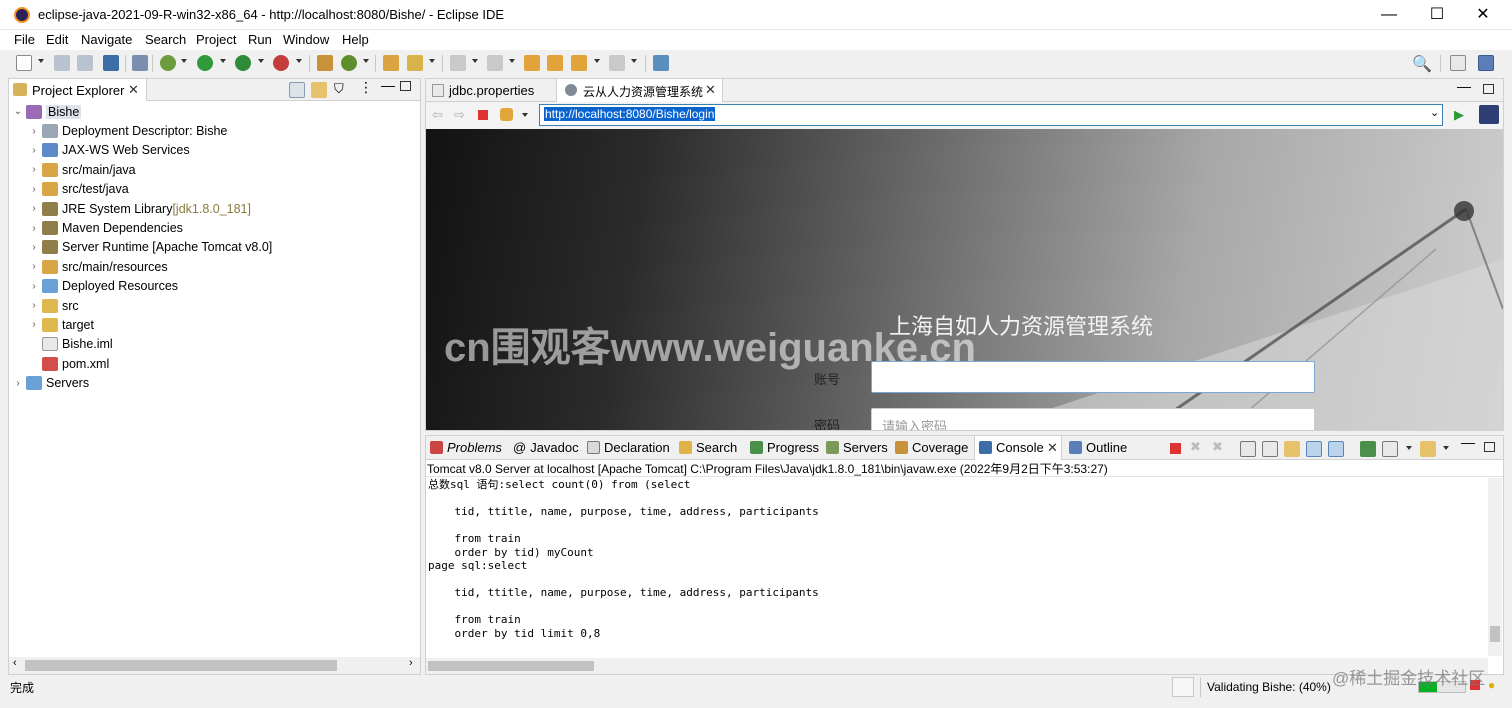 Image resolution: width=1512 pixels, height=708 pixels. What do you see at coordinates (411, 663) in the screenshot?
I see `scroll-right-icon: ›` at bounding box center [411, 663].